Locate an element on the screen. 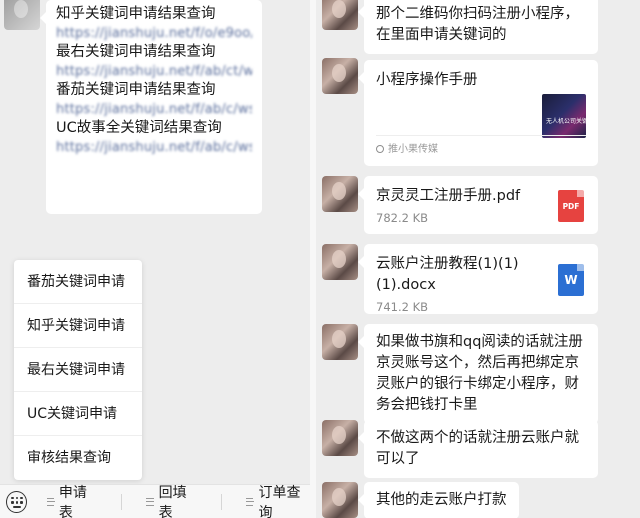 Image resolution: width=640 pixels, height=518 pixels. file-name: 云账户注册教程(1)(1)(1).docx is located at coordinates (447, 274).